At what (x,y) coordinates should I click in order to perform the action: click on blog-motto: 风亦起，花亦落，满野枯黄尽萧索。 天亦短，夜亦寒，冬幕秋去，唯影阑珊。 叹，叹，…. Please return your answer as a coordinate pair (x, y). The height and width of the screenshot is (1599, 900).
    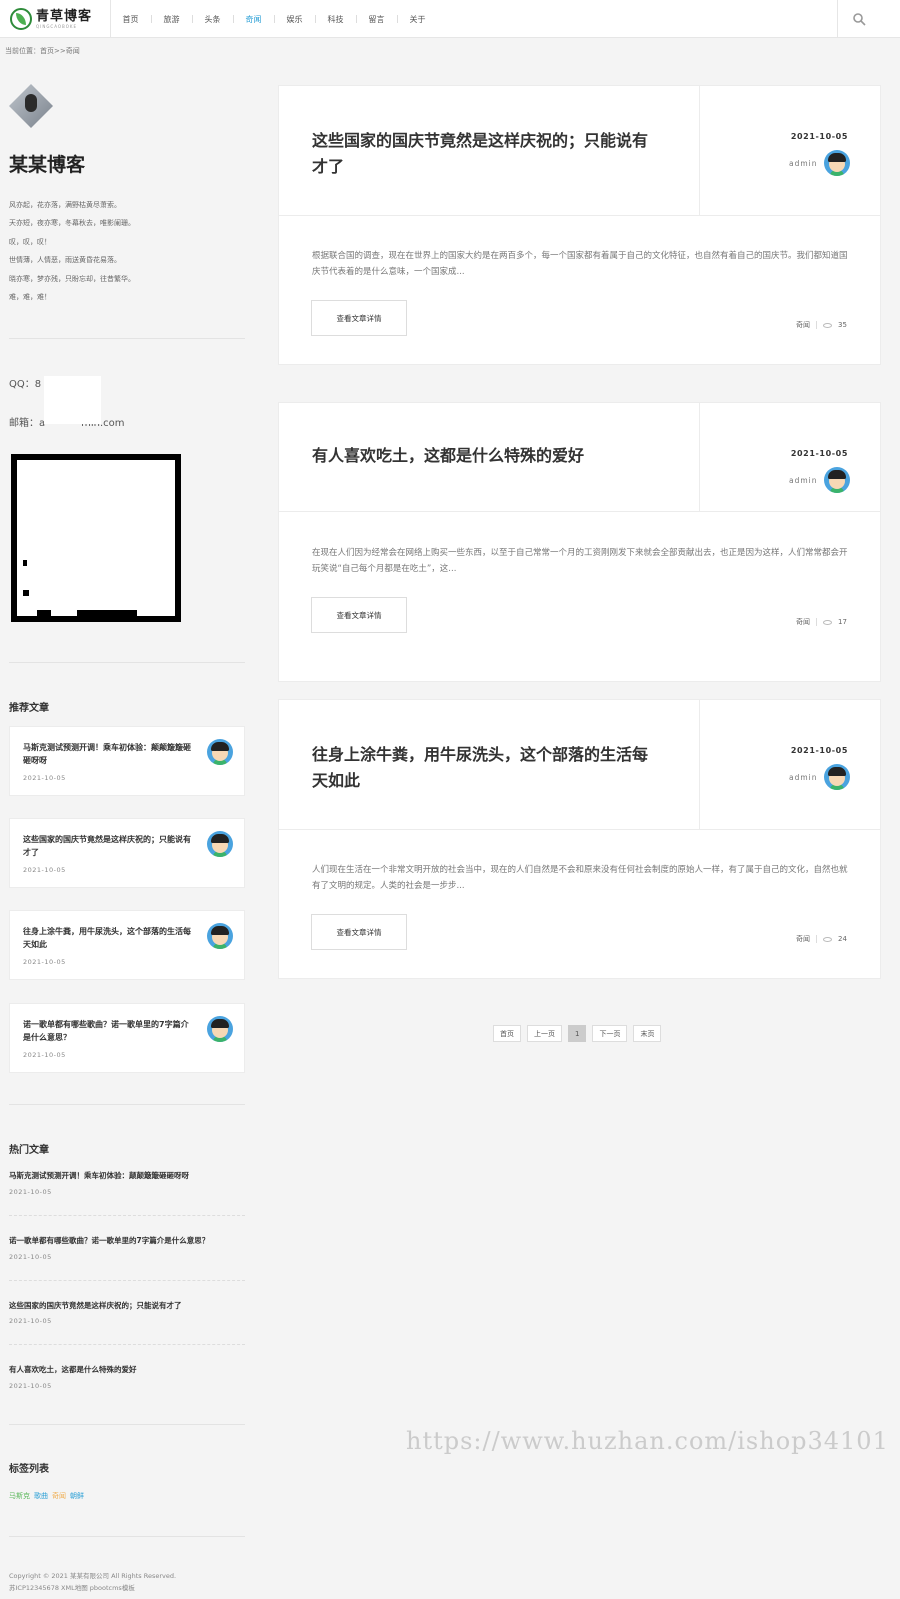
    Looking at the image, I should click on (72, 251).